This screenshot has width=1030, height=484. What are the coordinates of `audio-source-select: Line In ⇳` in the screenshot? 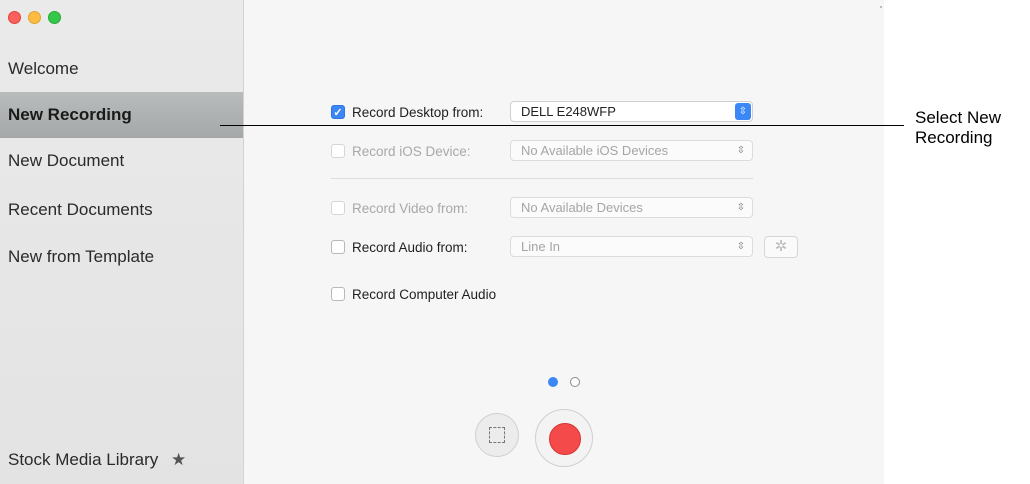 It's located at (631, 246).